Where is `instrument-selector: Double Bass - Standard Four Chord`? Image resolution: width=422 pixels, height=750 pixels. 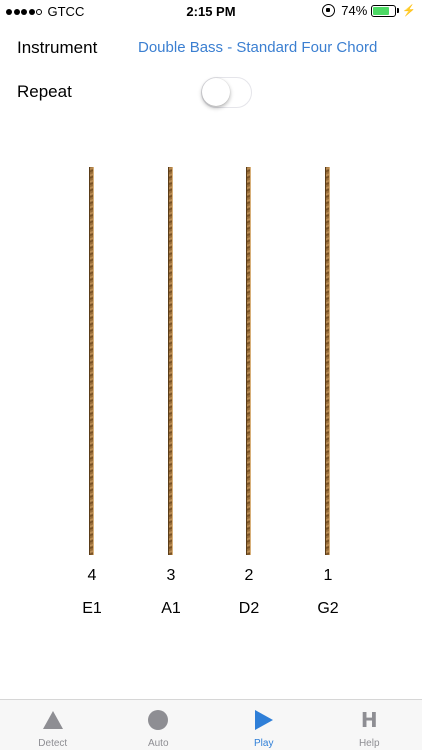 instrument-selector: Double Bass - Standard Four Chord is located at coordinates (257, 47).